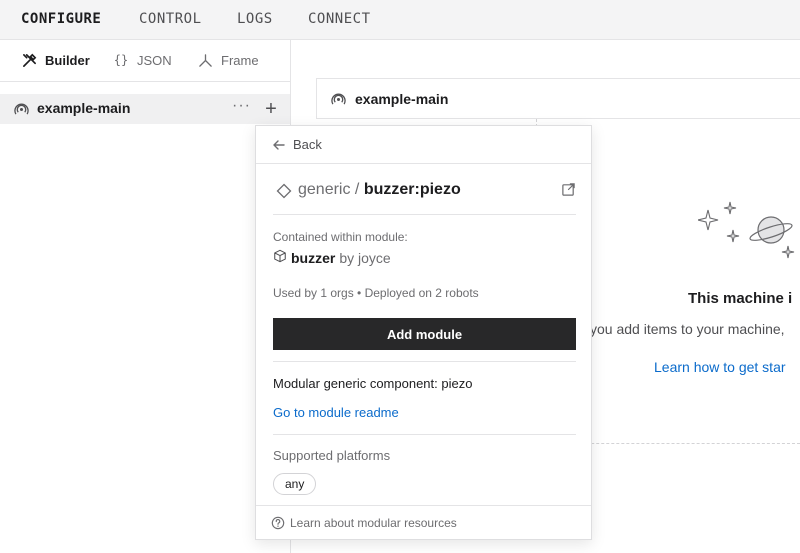  What do you see at coordinates (340, 237) in the screenshot?
I see `contained-label: Contained within module:` at bounding box center [340, 237].